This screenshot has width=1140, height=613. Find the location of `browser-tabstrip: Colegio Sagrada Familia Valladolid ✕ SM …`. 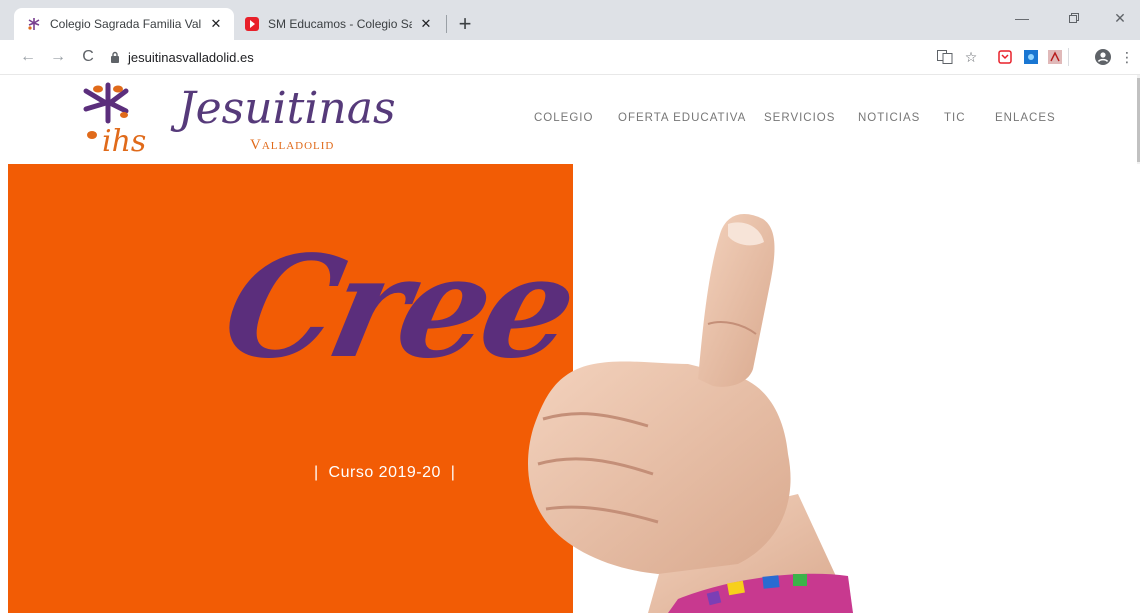

browser-tabstrip: Colegio Sagrada Familia Valladolid ✕ SM … is located at coordinates (570, 20).